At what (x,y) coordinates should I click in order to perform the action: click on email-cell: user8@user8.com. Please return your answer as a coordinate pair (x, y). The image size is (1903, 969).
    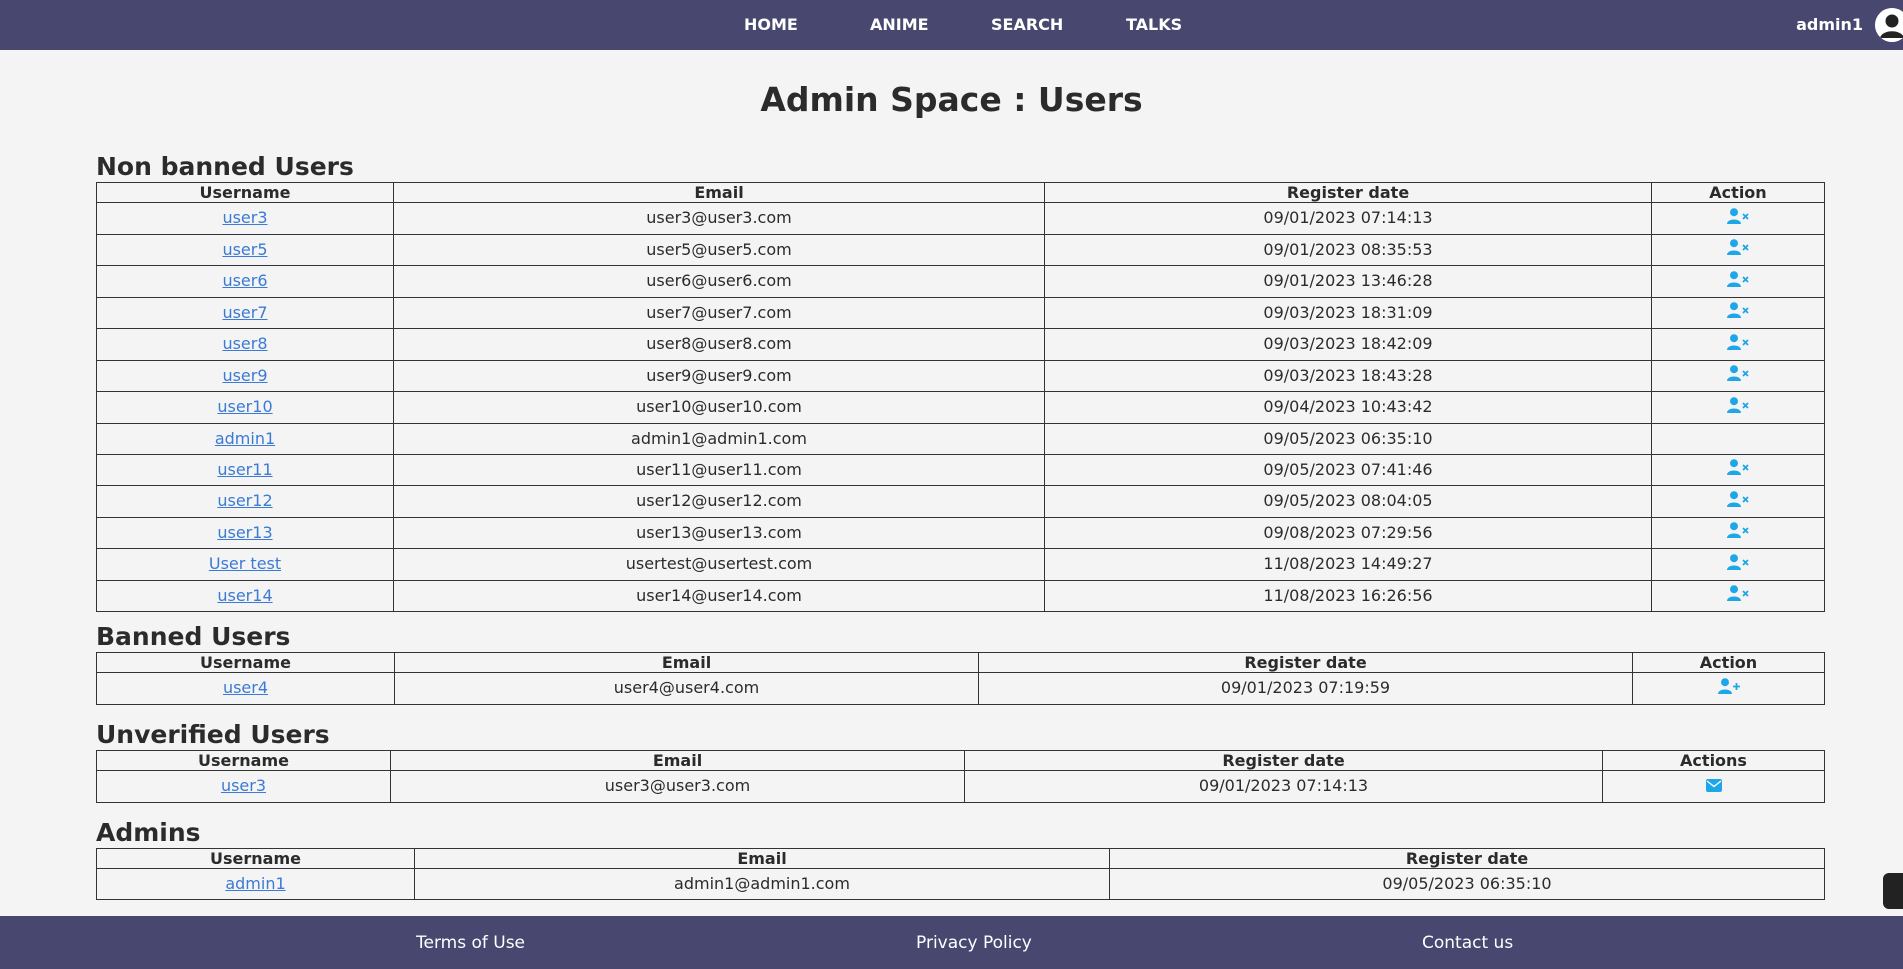
    Looking at the image, I should click on (719, 344).